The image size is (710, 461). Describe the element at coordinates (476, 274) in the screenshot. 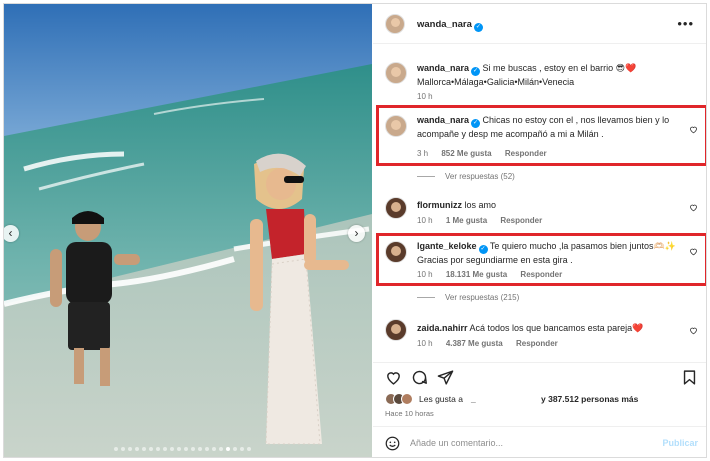

I see `comment-likes: 18.131 Me gusta` at that location.